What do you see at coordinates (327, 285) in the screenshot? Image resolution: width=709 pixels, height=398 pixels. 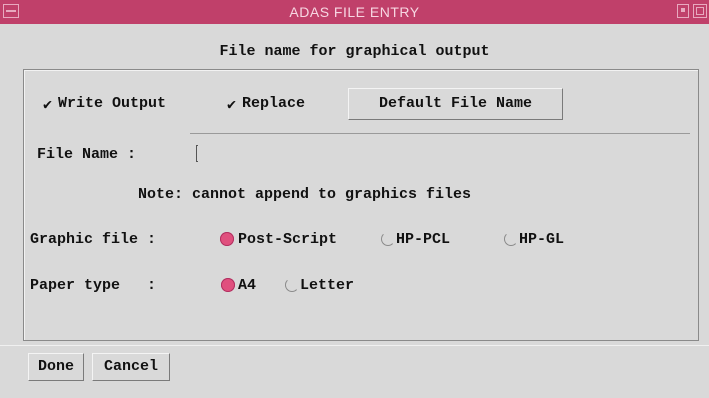 I see `letter-option: Letter` at bounding box center [327, 285].